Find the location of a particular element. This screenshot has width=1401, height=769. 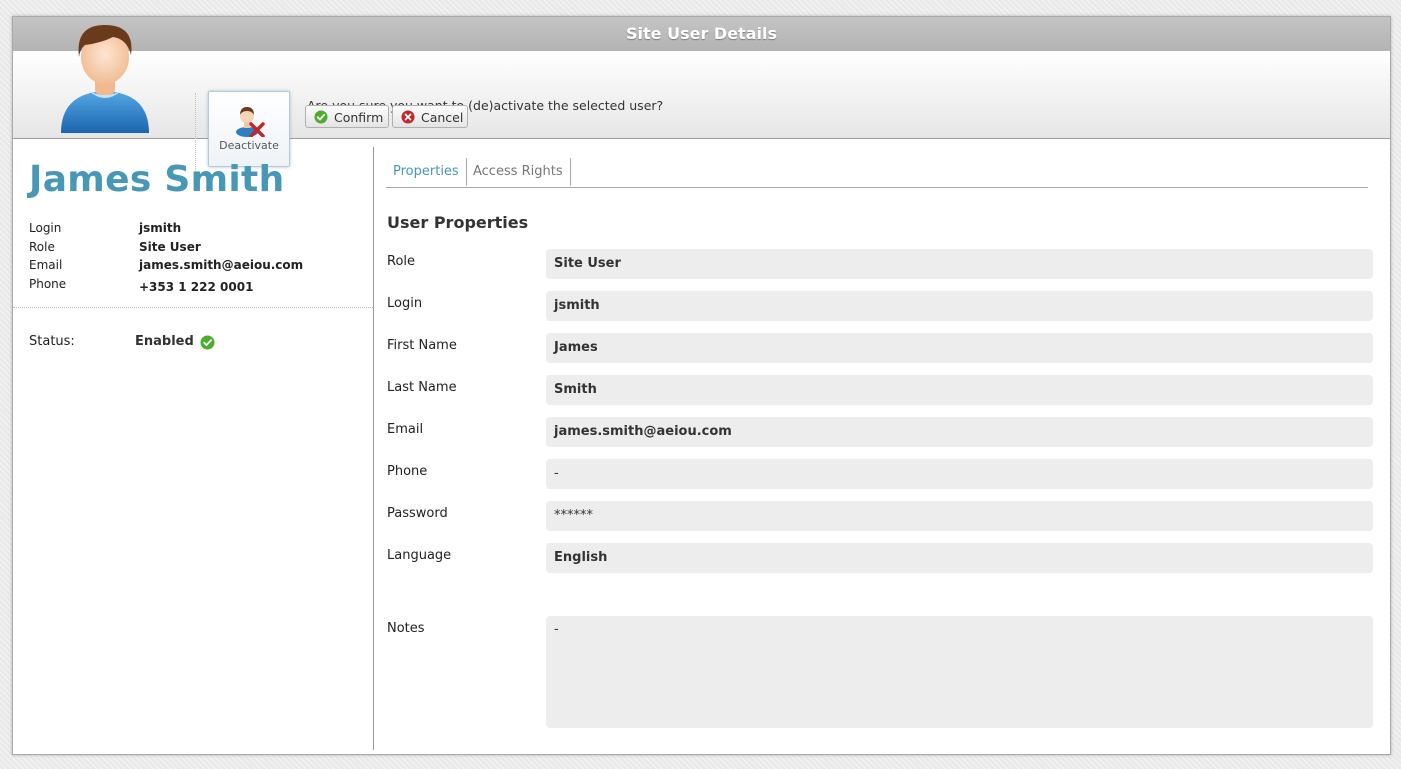

info-label: Login is located at coordinates (45, 228).